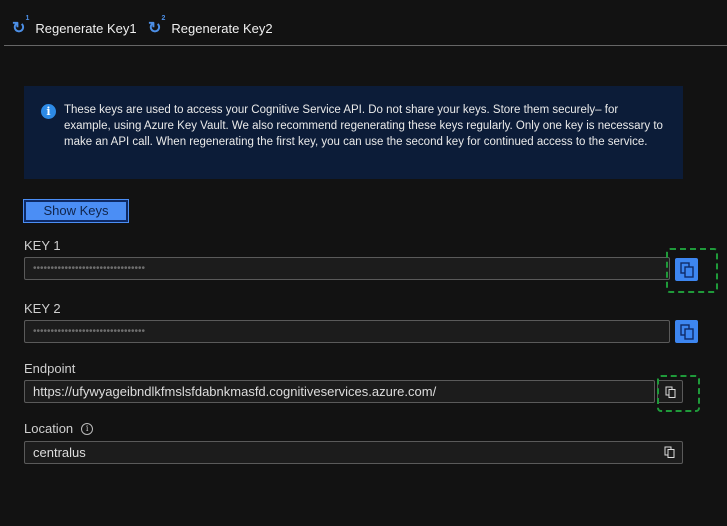 This screenshot has height=526, width=727. Describe the element at coordinates (42, 245) in the screenshot. I see `key1-label: KEY 1` at that location.